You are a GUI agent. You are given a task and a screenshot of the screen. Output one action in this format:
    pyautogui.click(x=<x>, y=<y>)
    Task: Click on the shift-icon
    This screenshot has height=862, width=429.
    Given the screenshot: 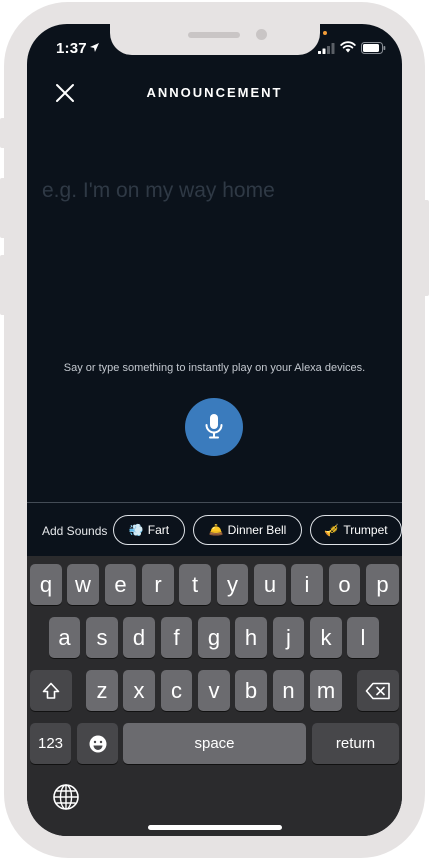 What is the action you would take?
    pyautogui.click(x=51, y=690)
    